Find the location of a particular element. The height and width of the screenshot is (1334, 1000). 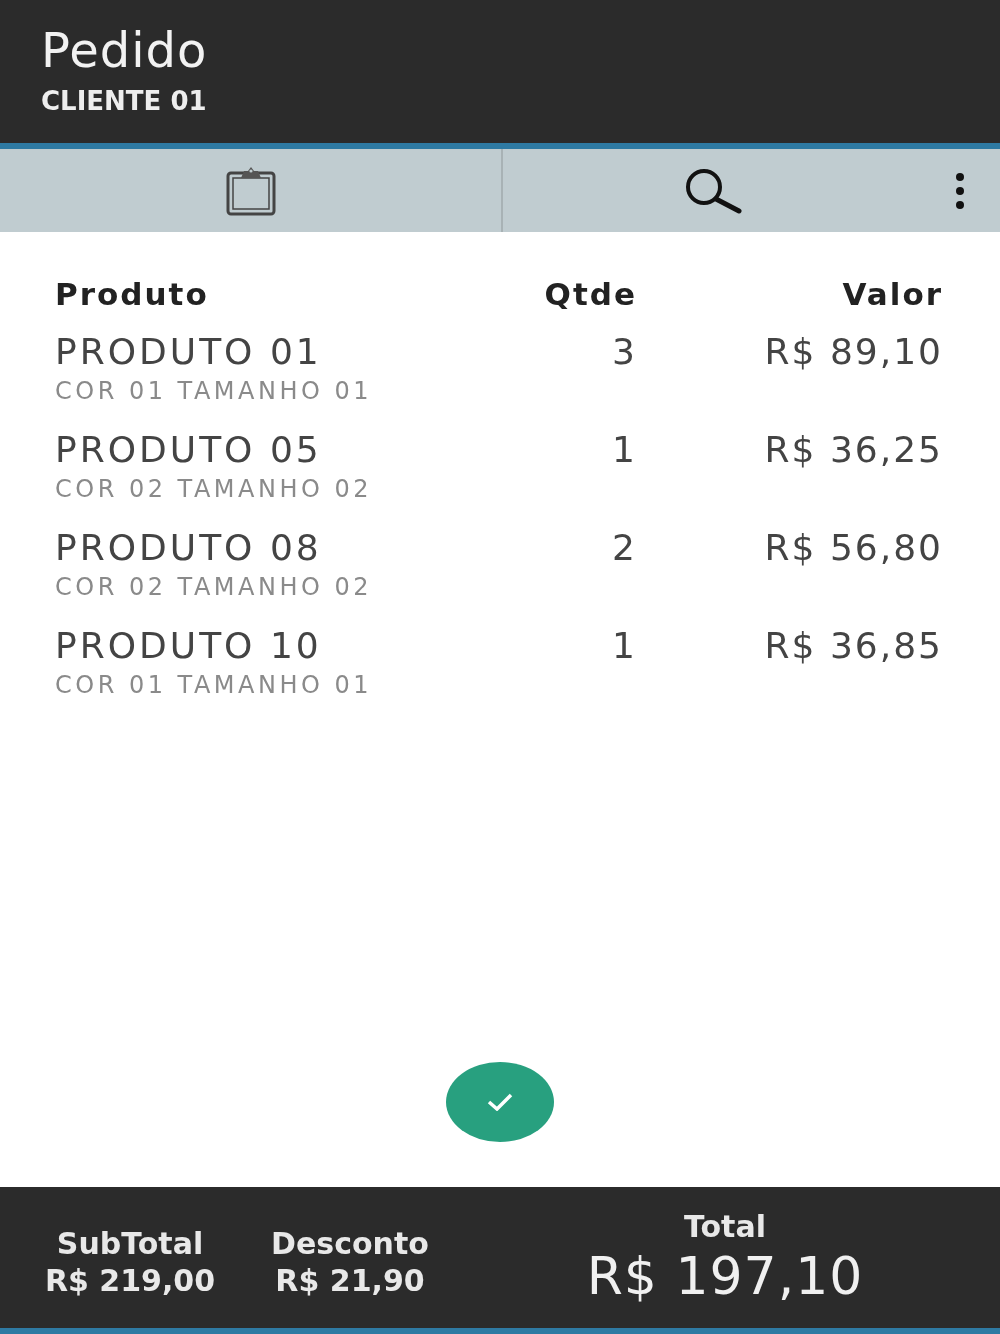

screen-title: Pedido is located at coordinates (124, 50).